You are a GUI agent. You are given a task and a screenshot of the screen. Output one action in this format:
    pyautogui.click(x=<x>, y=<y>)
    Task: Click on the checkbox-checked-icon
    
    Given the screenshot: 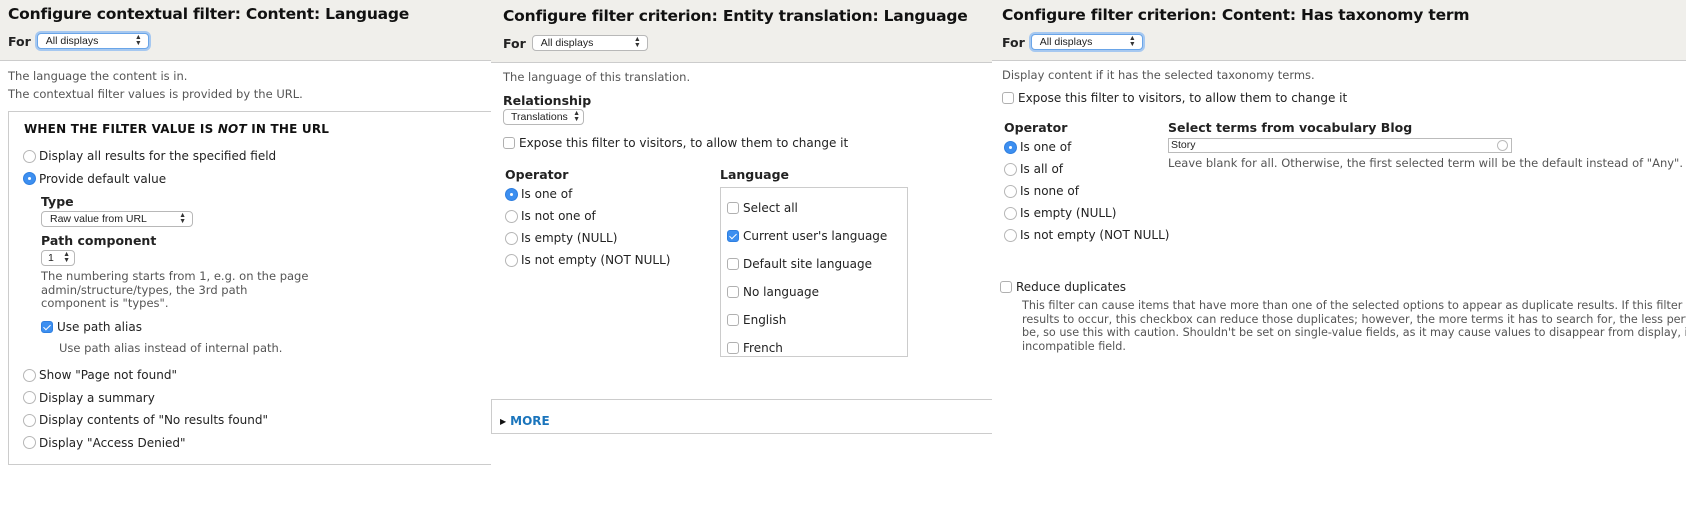 What is the action you would take?
    pyautogui.click(x=733, y=236)
    